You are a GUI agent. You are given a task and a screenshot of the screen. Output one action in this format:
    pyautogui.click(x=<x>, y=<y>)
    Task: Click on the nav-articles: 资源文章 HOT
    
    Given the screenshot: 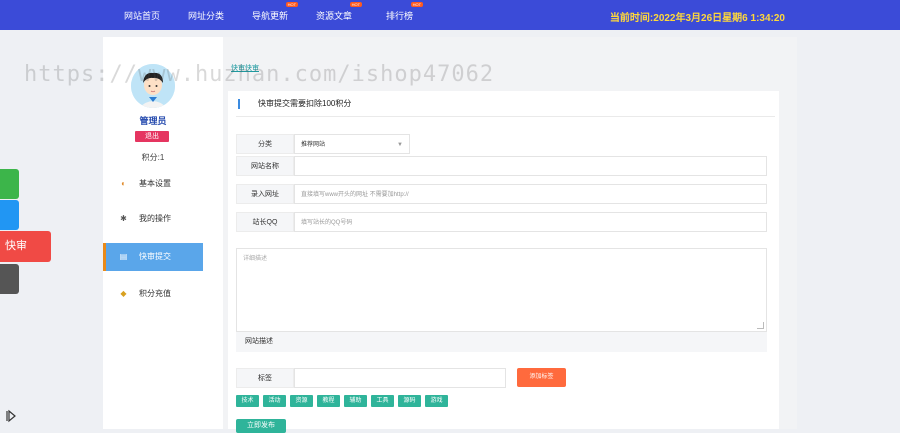 What is the action you would take?
    pyautogui.click(x=339, y=12)
    